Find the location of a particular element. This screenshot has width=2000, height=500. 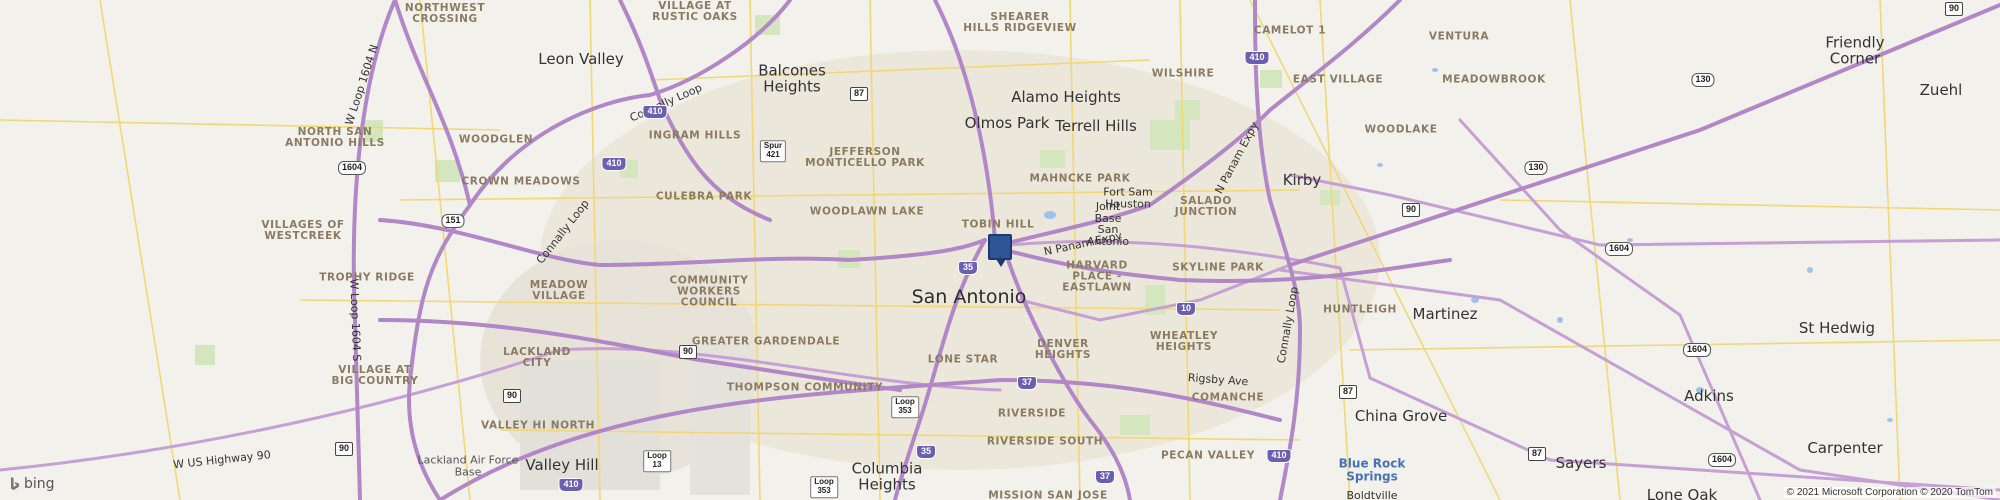

label-harvard-place: HARVARD PLACE - EASTLAWN is located at coordinates (1097, 276).